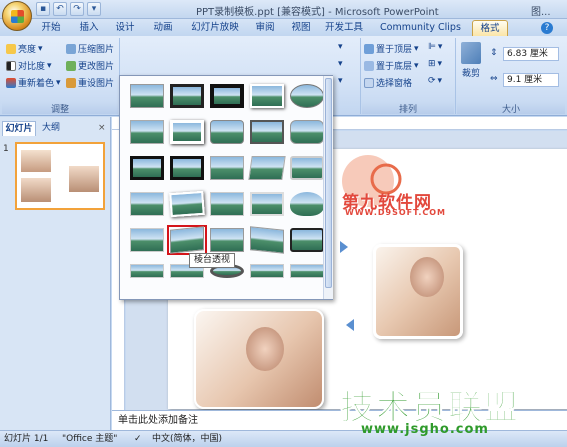 Image resolution: width=567 pixels, height=447 pixels. I want to click on selection-pane-label: 选择窗格, so click(394, 84).